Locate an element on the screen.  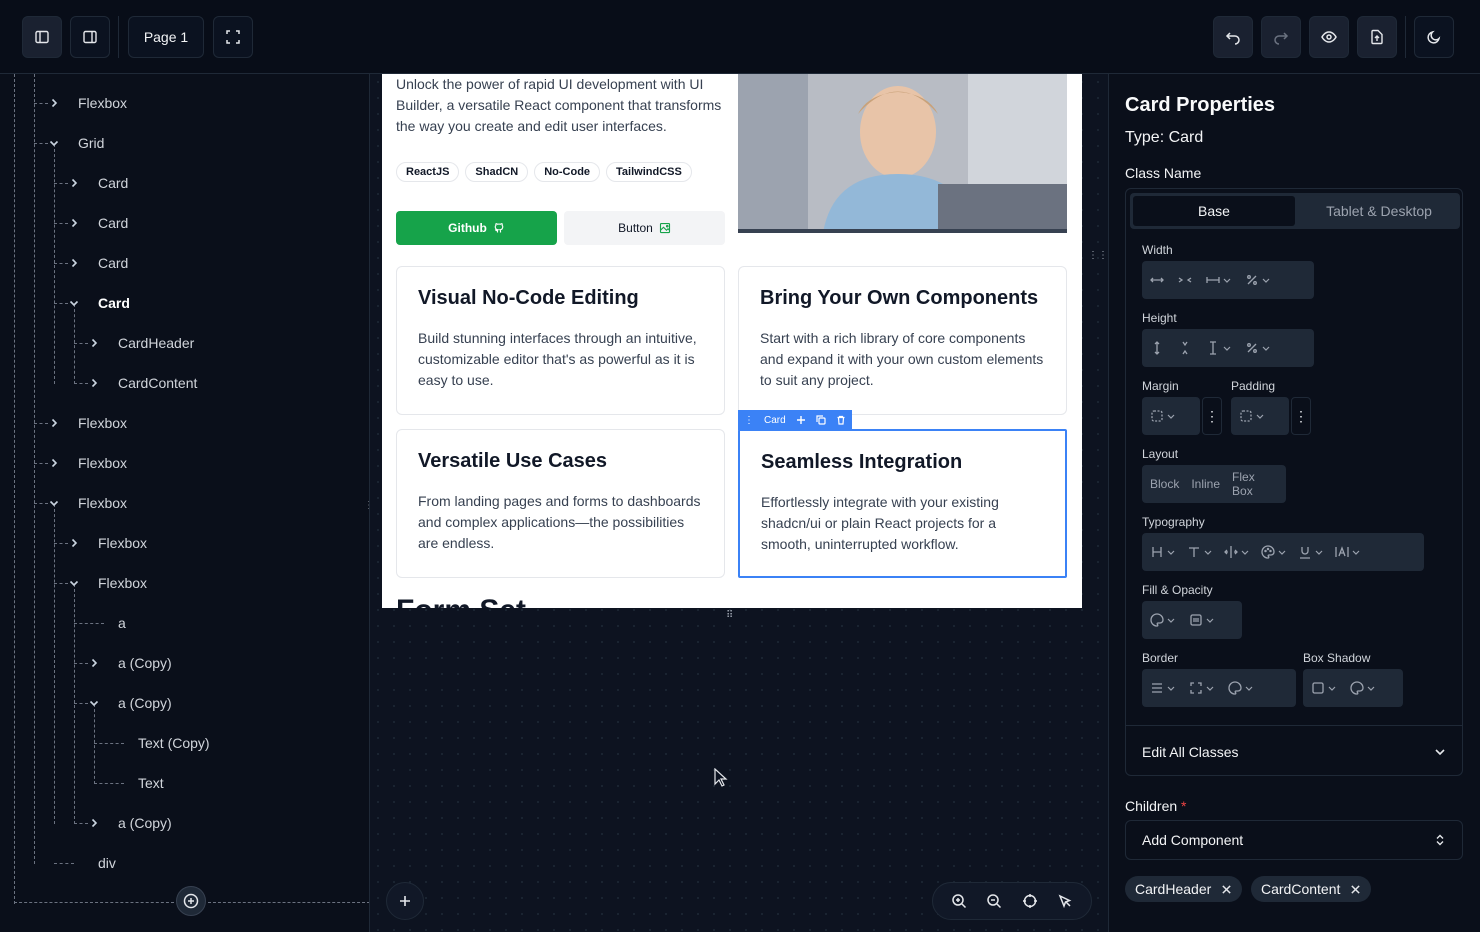
text-decoration-dropdown is located at coordinates (1310, 552).